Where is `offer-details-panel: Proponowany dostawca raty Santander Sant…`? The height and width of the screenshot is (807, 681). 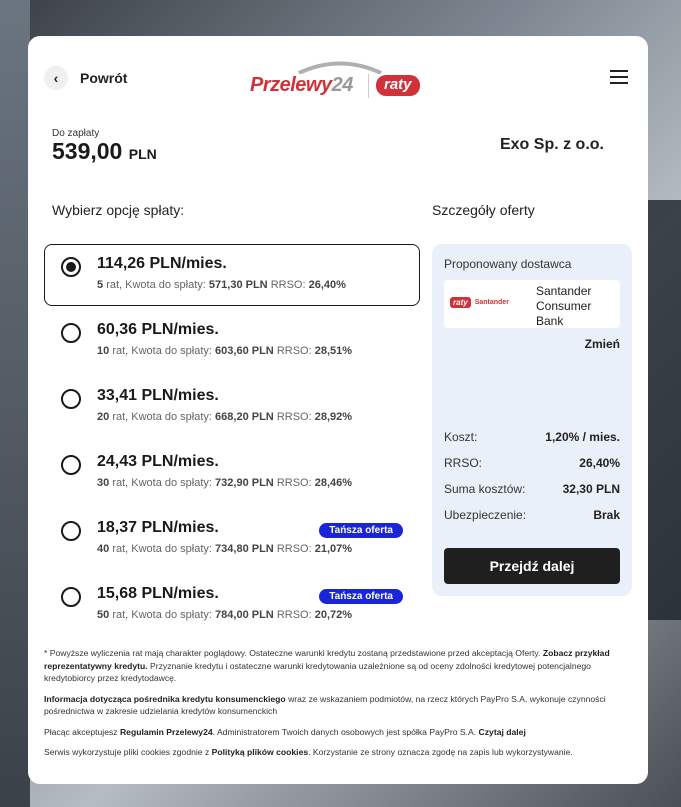
offer-details-panel: Proponowany dostawca raty Santander Sant… is located at coordinates (532, 420).